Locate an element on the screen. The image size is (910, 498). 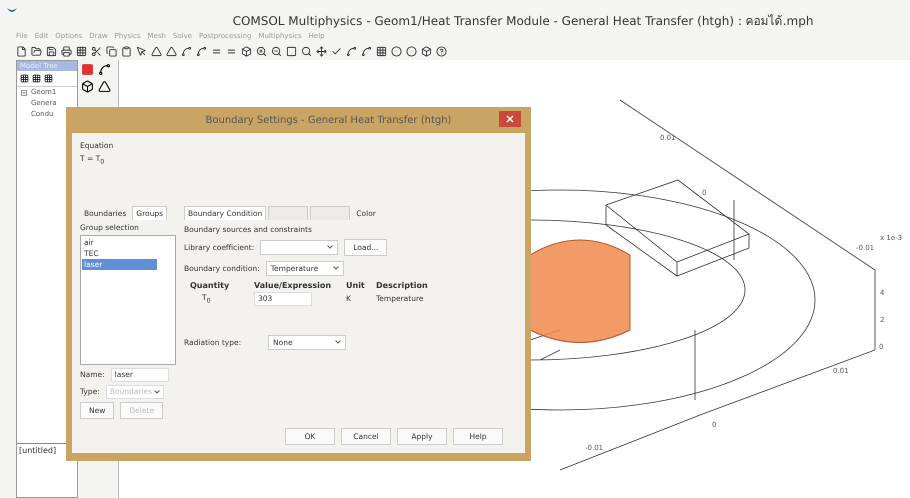
column-header: Quantity is located at coordinates (210, 285).